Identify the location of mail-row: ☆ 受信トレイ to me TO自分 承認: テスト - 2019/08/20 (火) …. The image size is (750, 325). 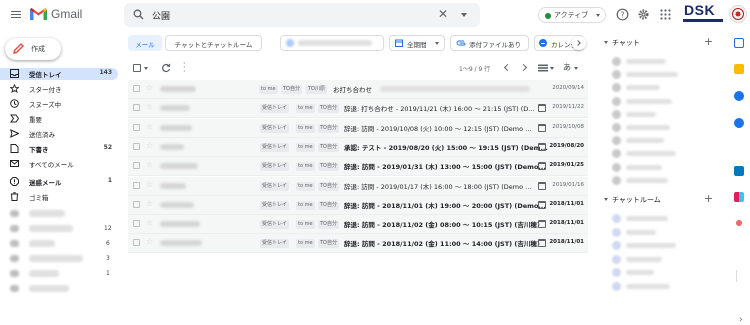
(358, 147).